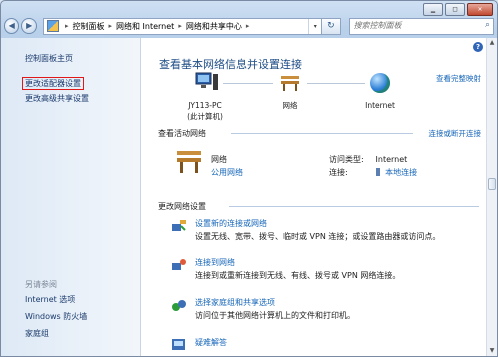  Describe the element at coordinates (215, 262) in the screenshot. I see `connect-network-link: 连接到网络` at that location.